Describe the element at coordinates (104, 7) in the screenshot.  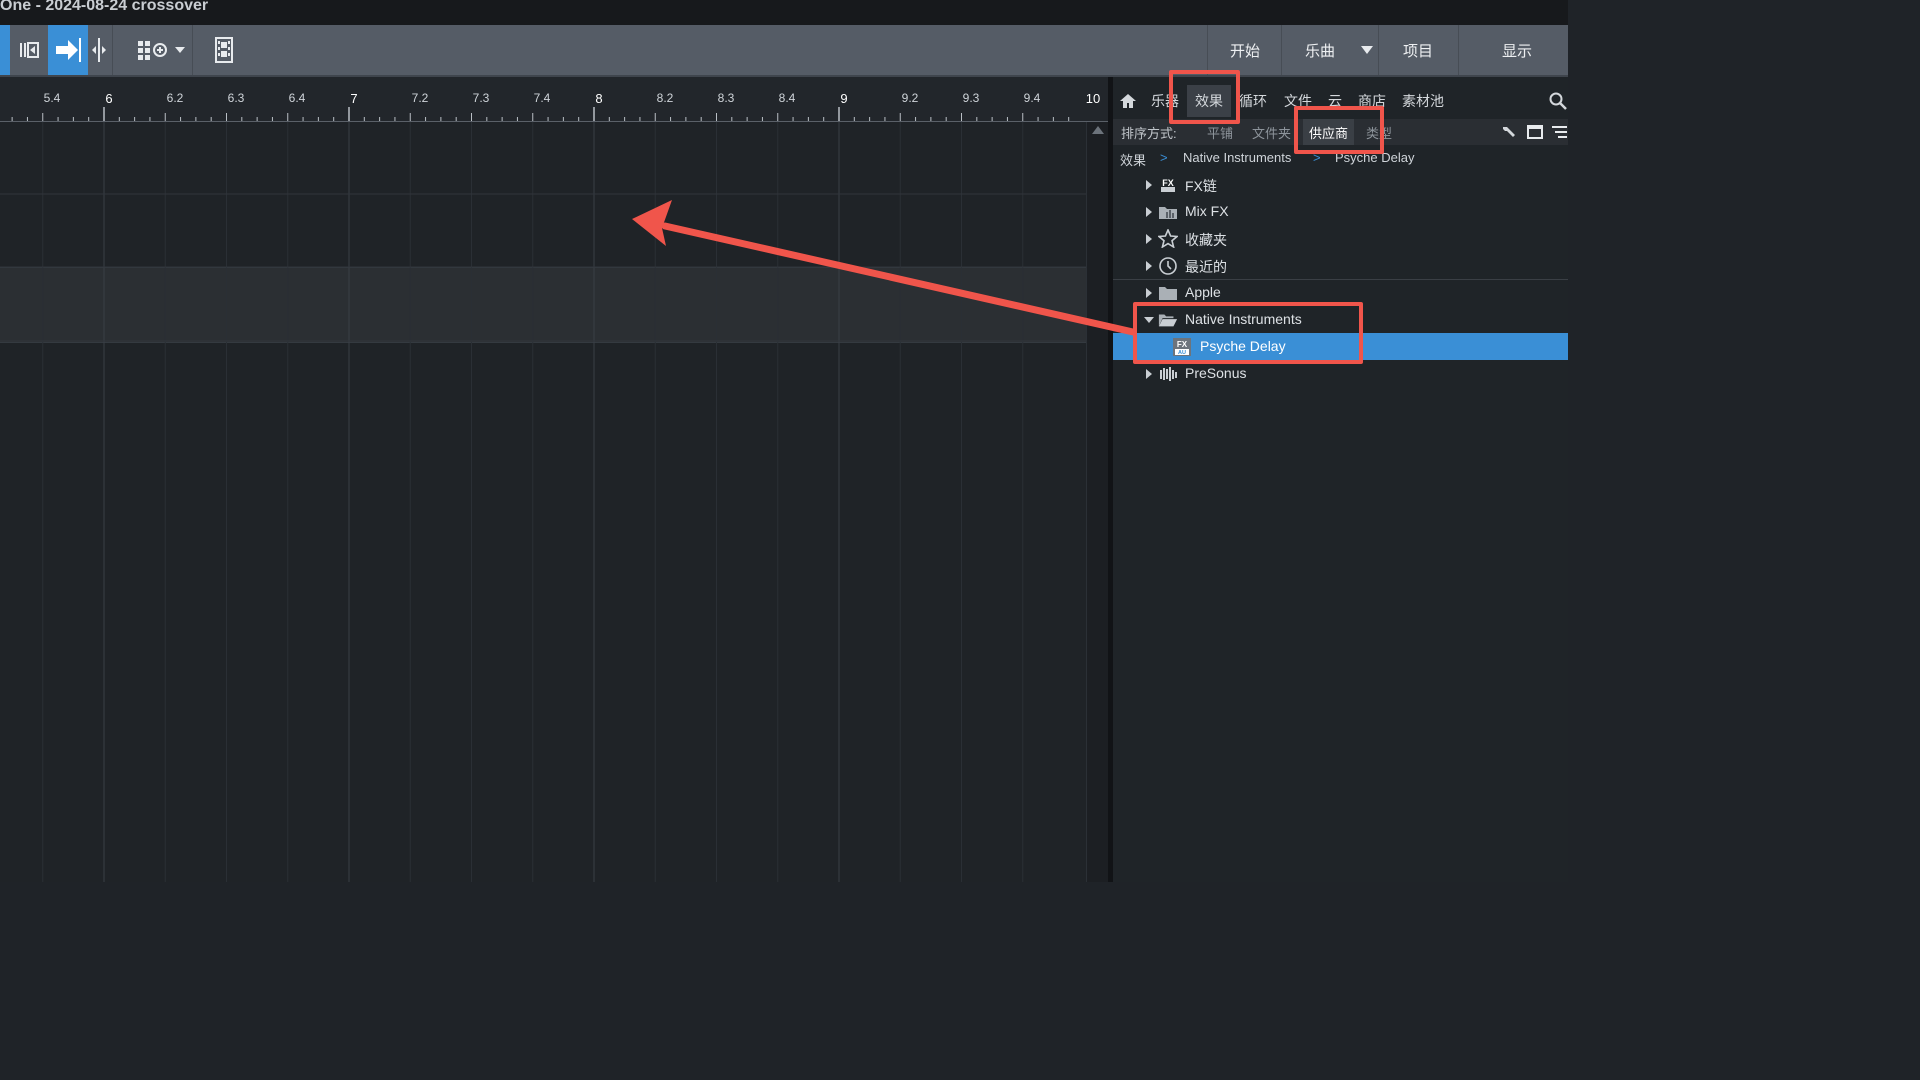
I see `window-title: One - 2024-08-24 crossover` at that location.